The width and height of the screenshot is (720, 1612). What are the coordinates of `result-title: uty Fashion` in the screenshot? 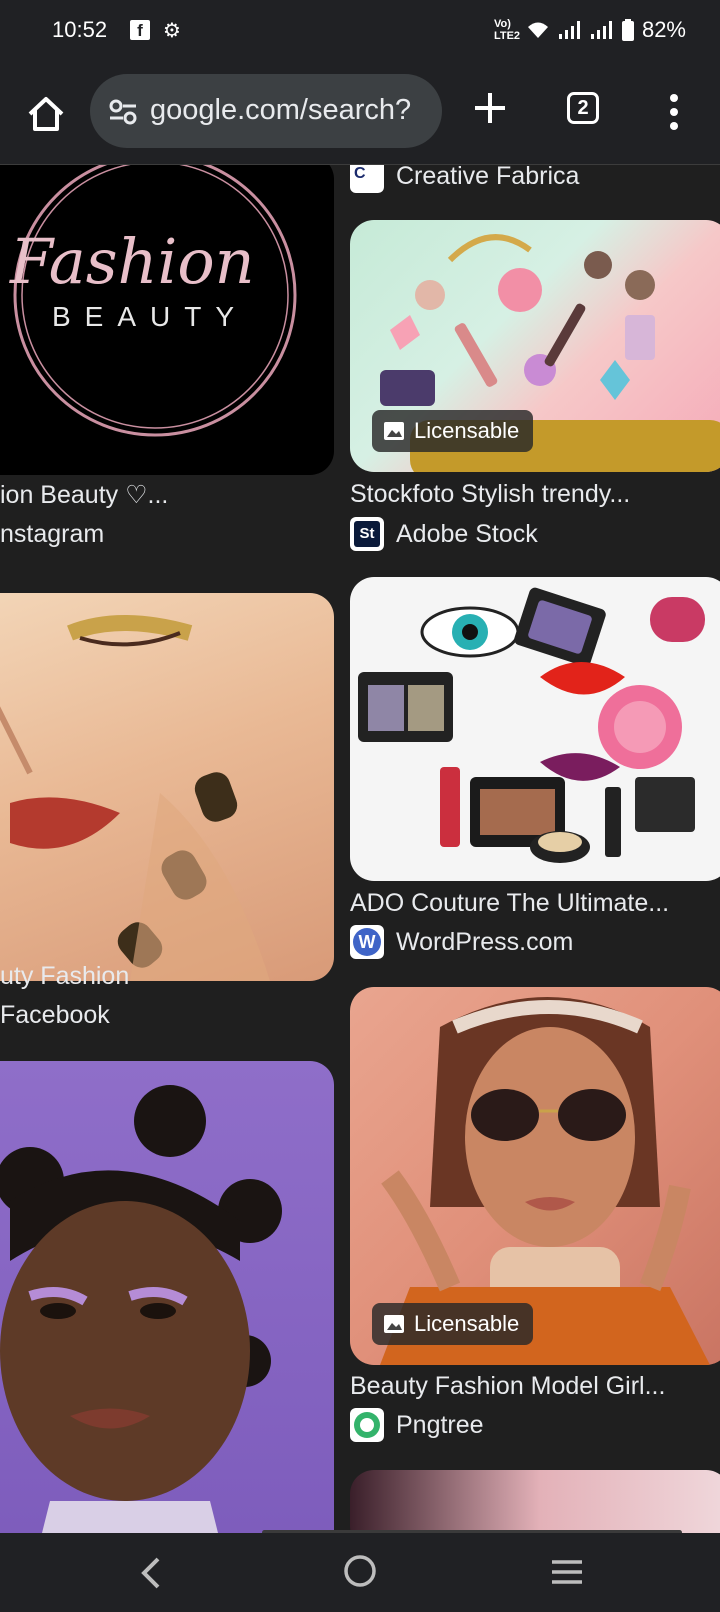 It's located at (64, 976).